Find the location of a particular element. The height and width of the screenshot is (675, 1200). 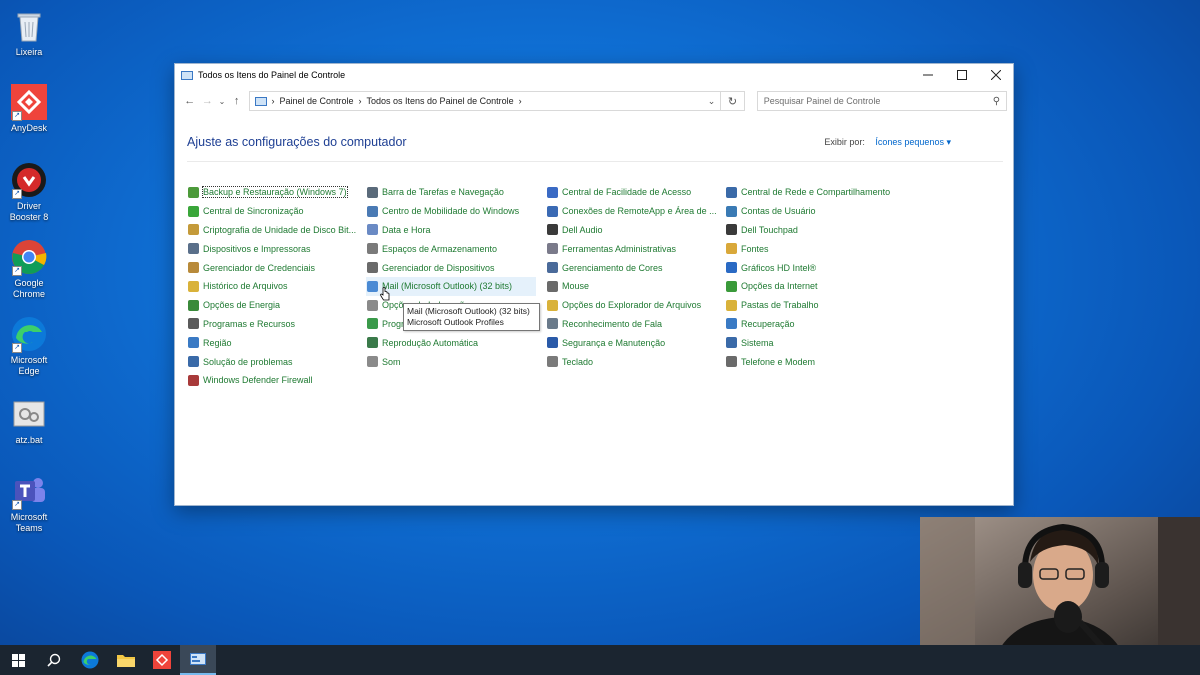

address-dropdown-icon: ⌄ is located at coordinates (712, 101).